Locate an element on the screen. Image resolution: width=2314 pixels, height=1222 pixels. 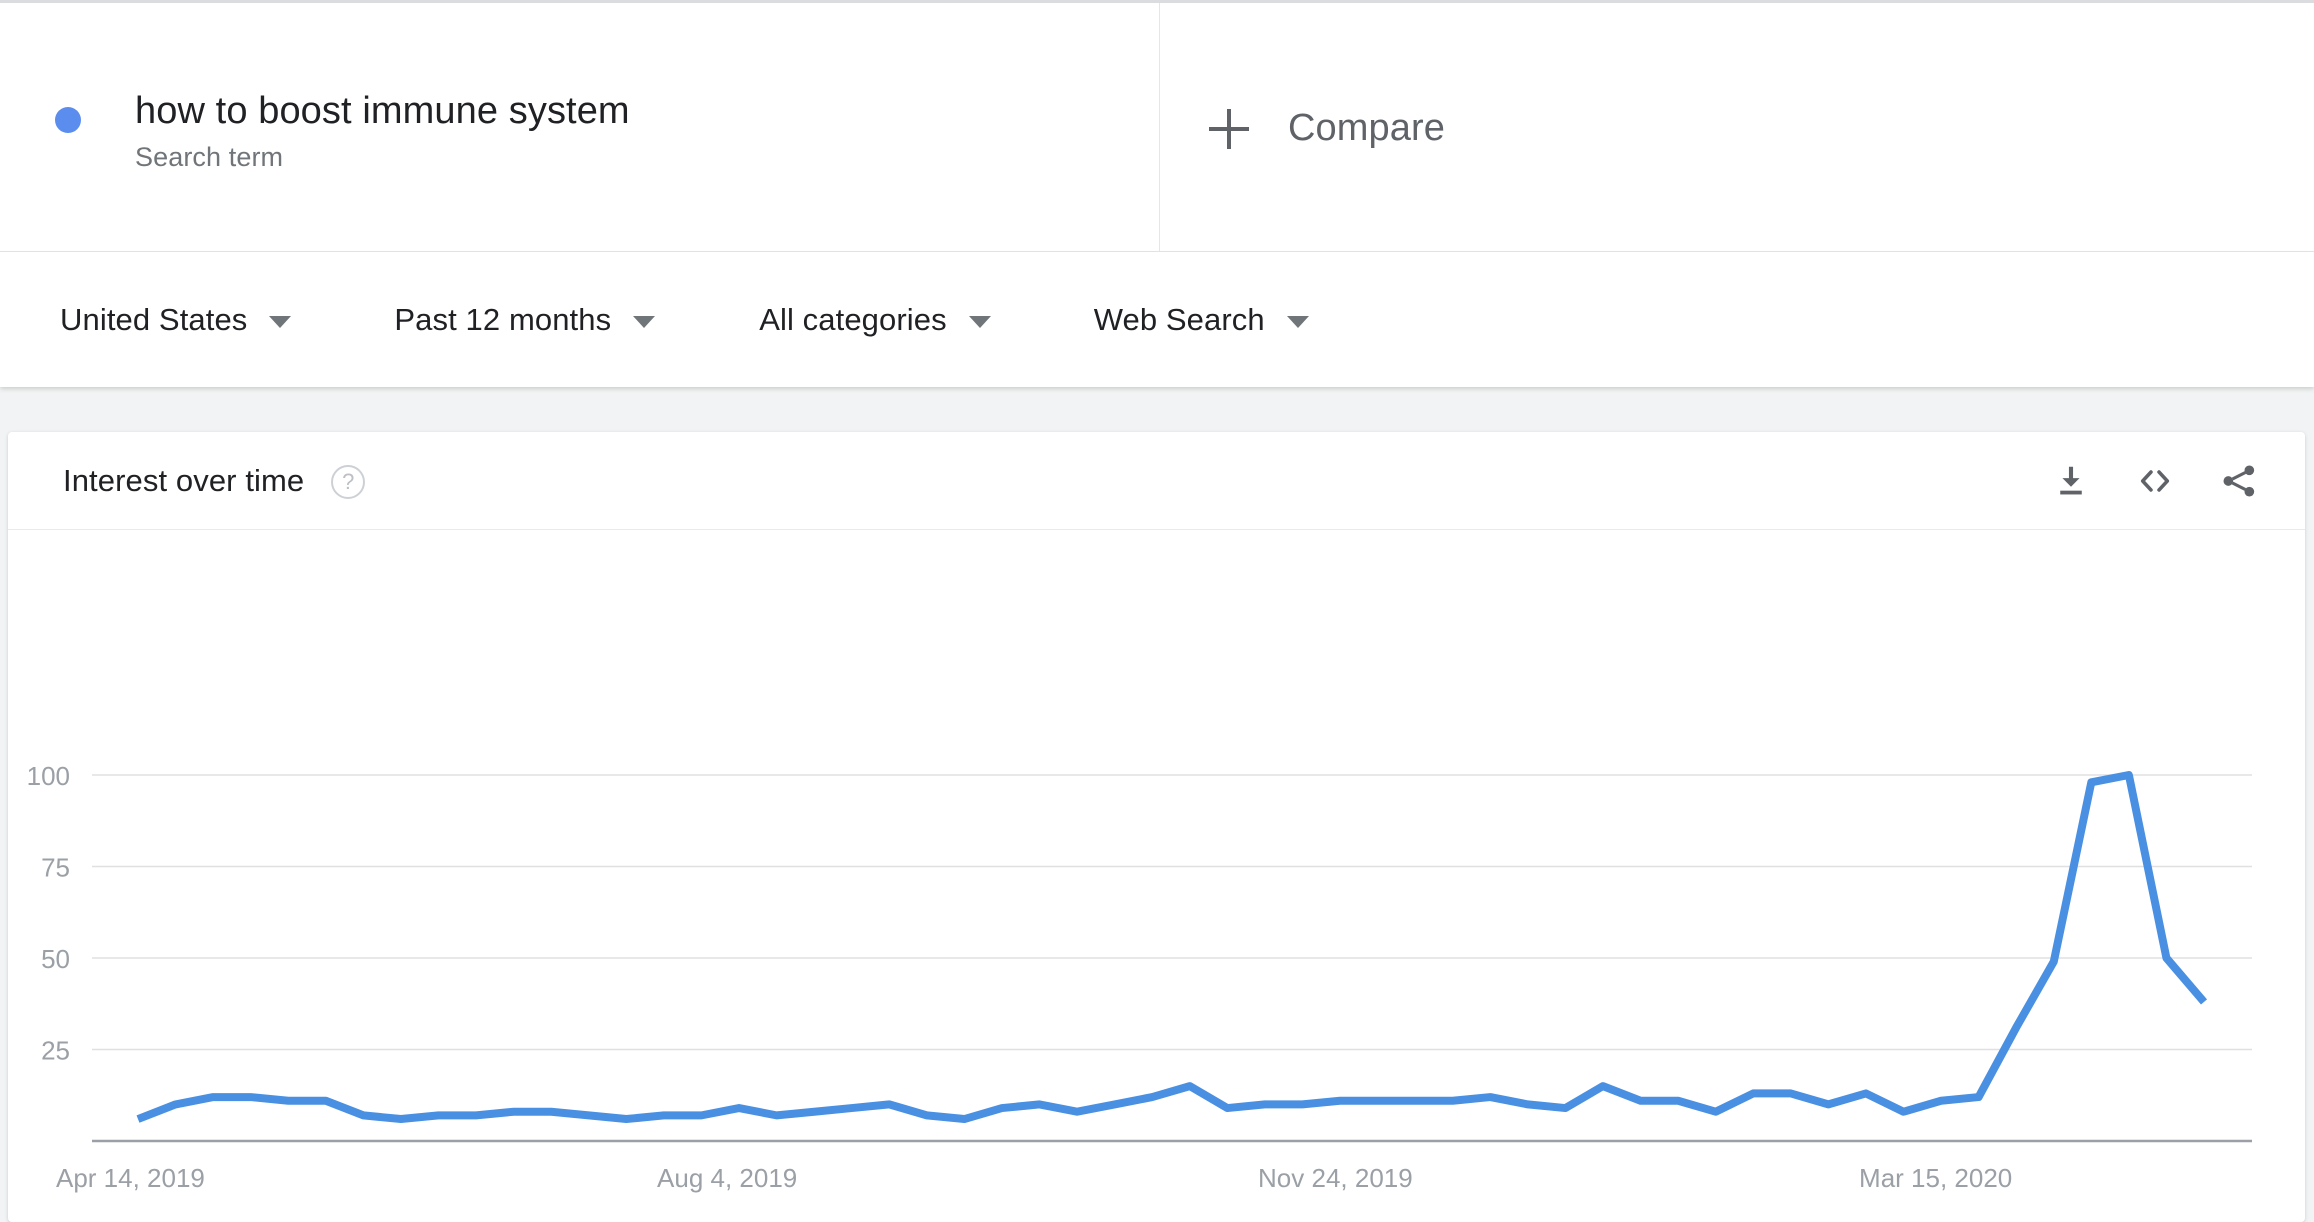
filter-location: United States is located at coordinates (176, 319).